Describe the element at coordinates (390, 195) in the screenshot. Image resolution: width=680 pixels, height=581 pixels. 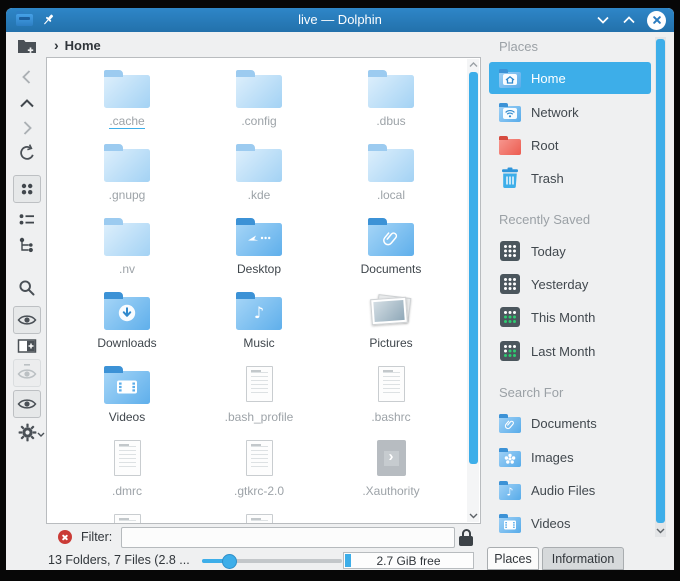
I see `file-name: .local` at that location.